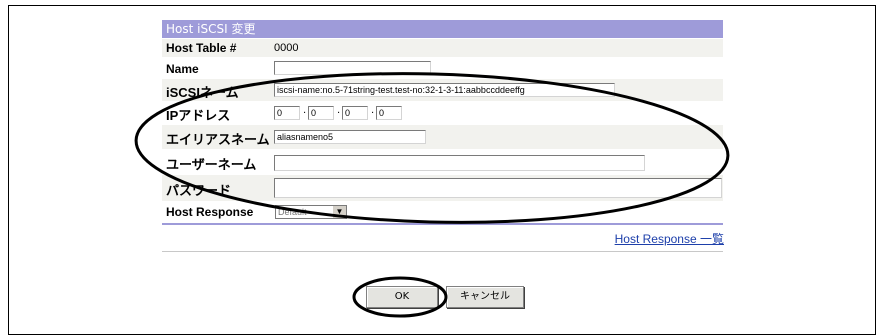 The image size is (882, 335). What do you see at coordinates (211, 164) in the screenshot?
I see `user-label: ユーザーネーム` at bounding box center [211, 164].